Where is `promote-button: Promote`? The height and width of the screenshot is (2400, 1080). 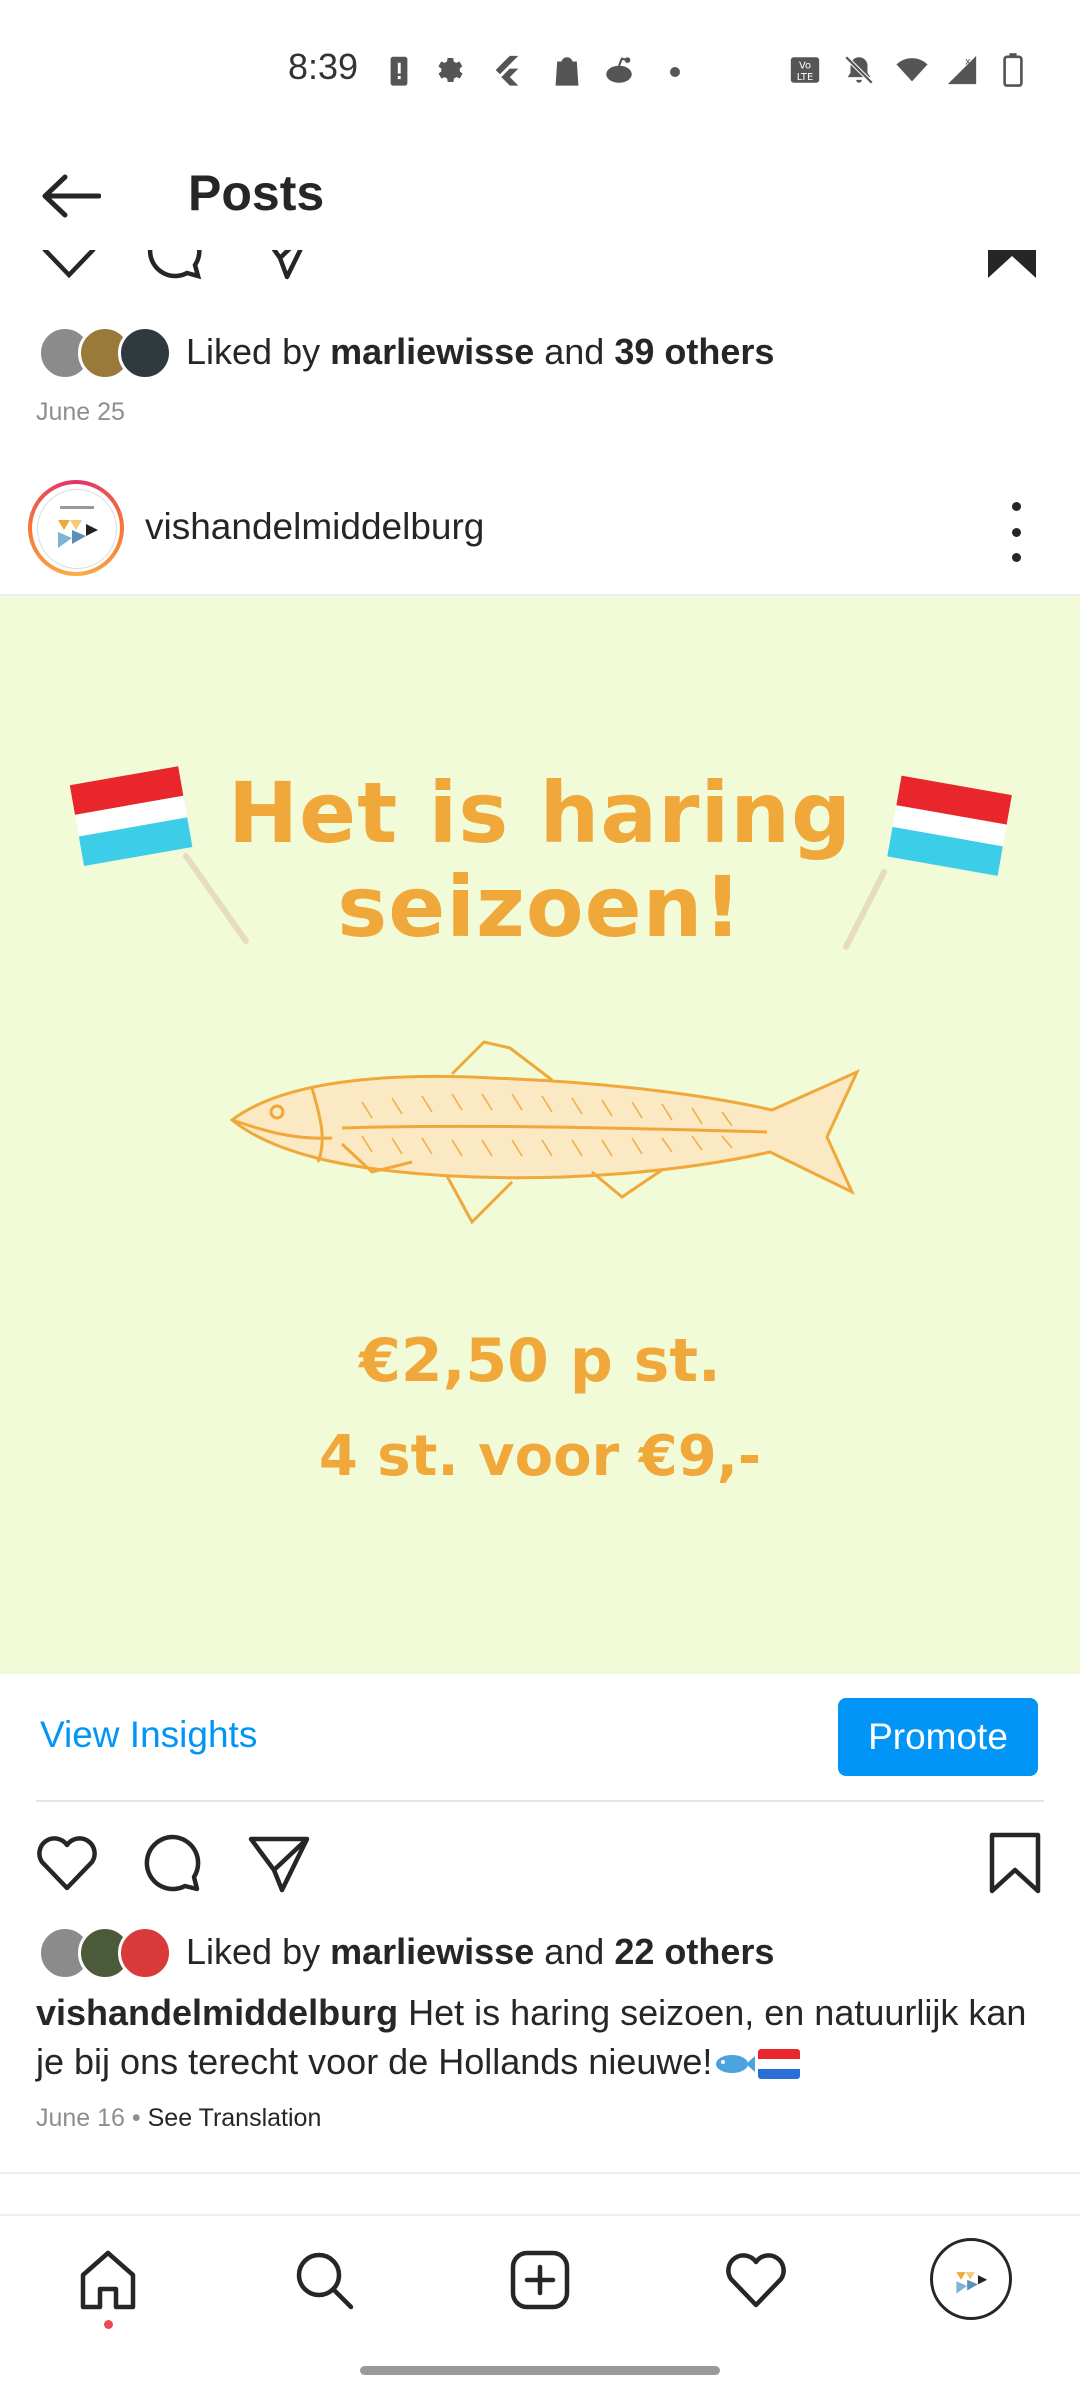
promote-button: Promote is located at coordinates (938, 1737).